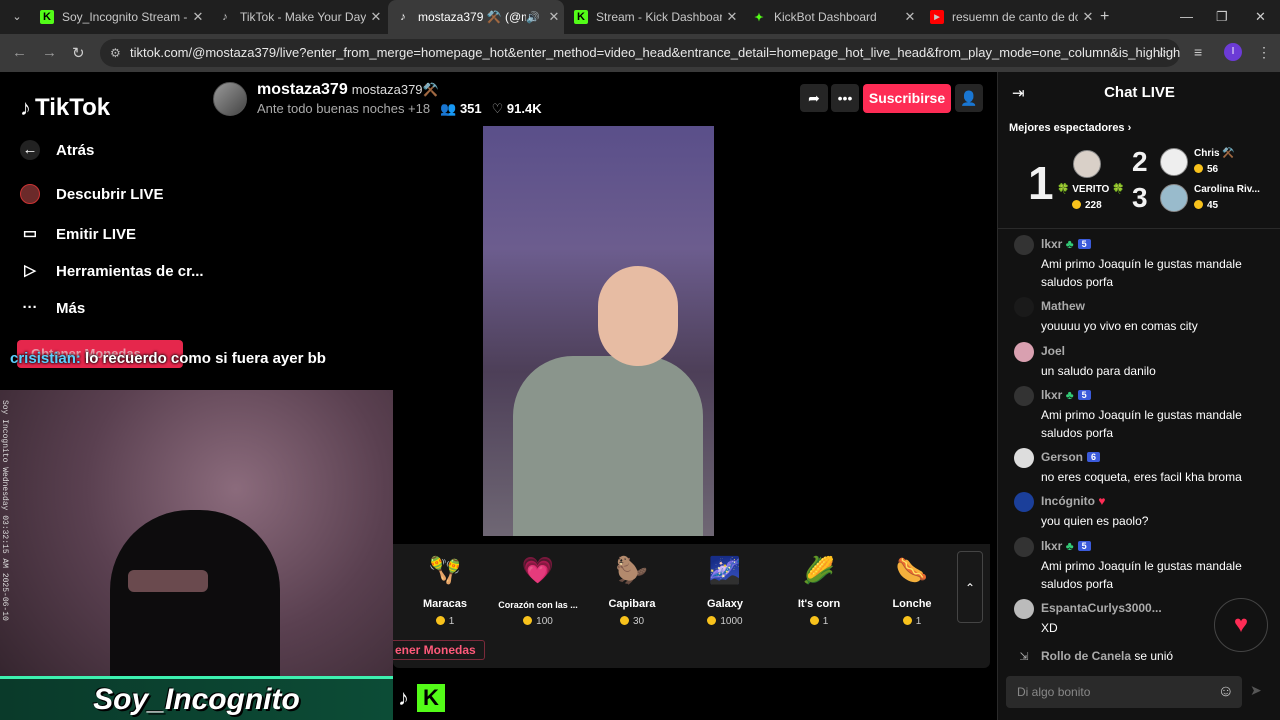 The image size is (1280, 720). Describe the element at coordinates (120, 17) in the screenshot. I see `browser-tab: K Soy_Incognito Stream - W ✕` at that location.